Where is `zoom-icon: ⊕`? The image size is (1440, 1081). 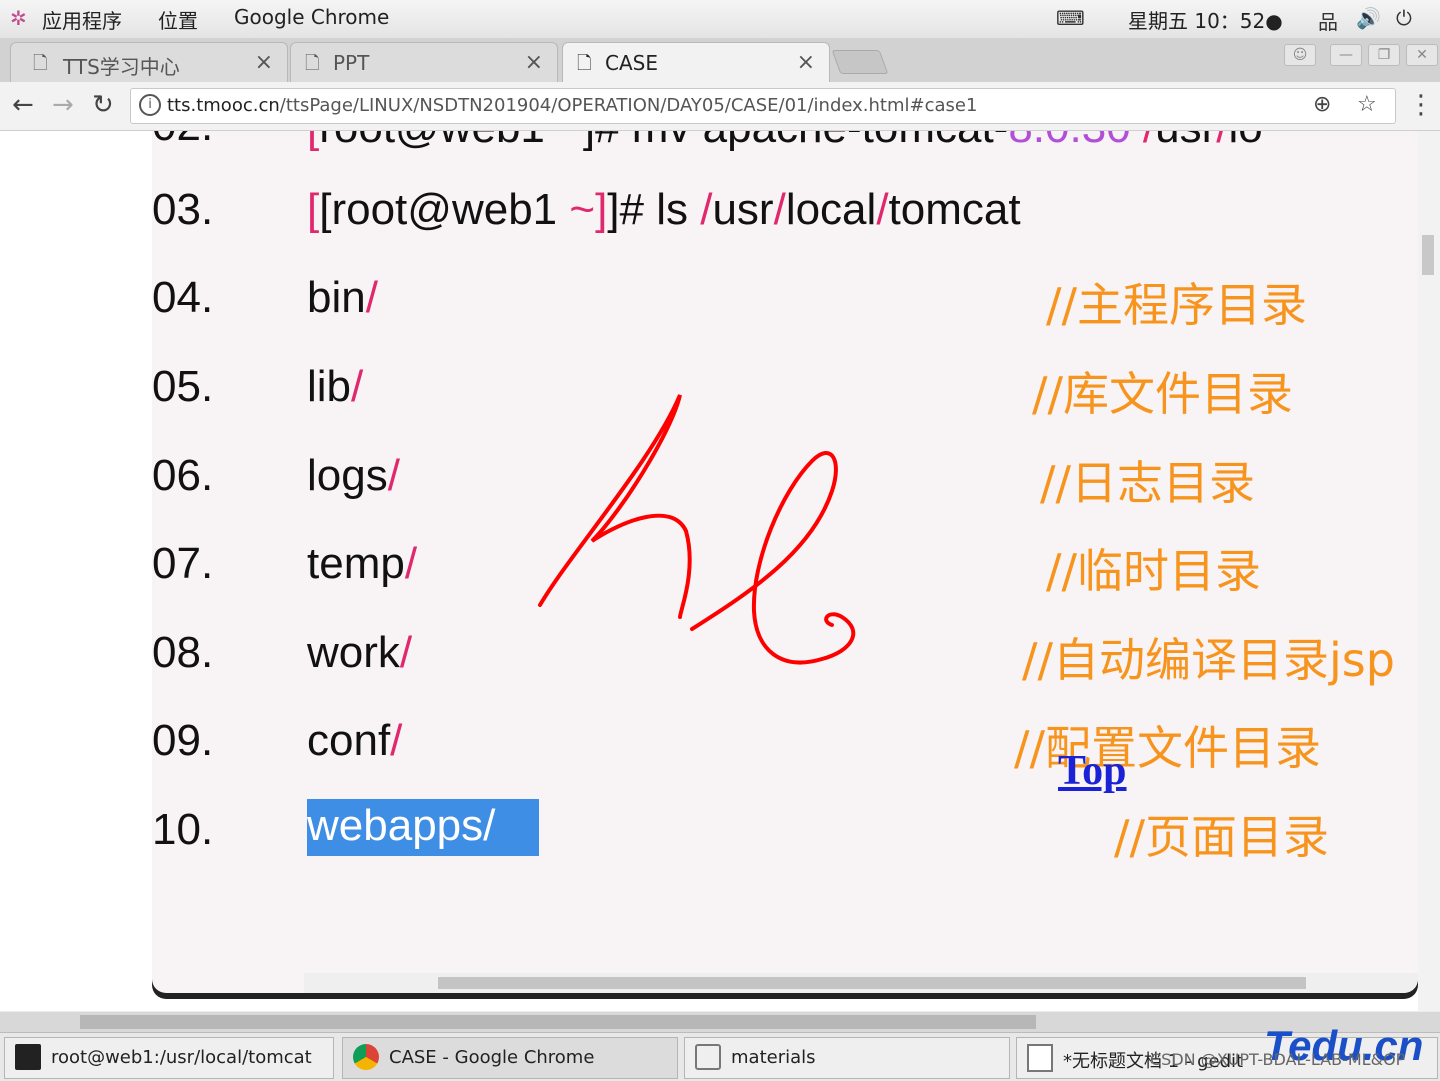 zoom-icon: ⊕ is located at coordinates (1322, 104).